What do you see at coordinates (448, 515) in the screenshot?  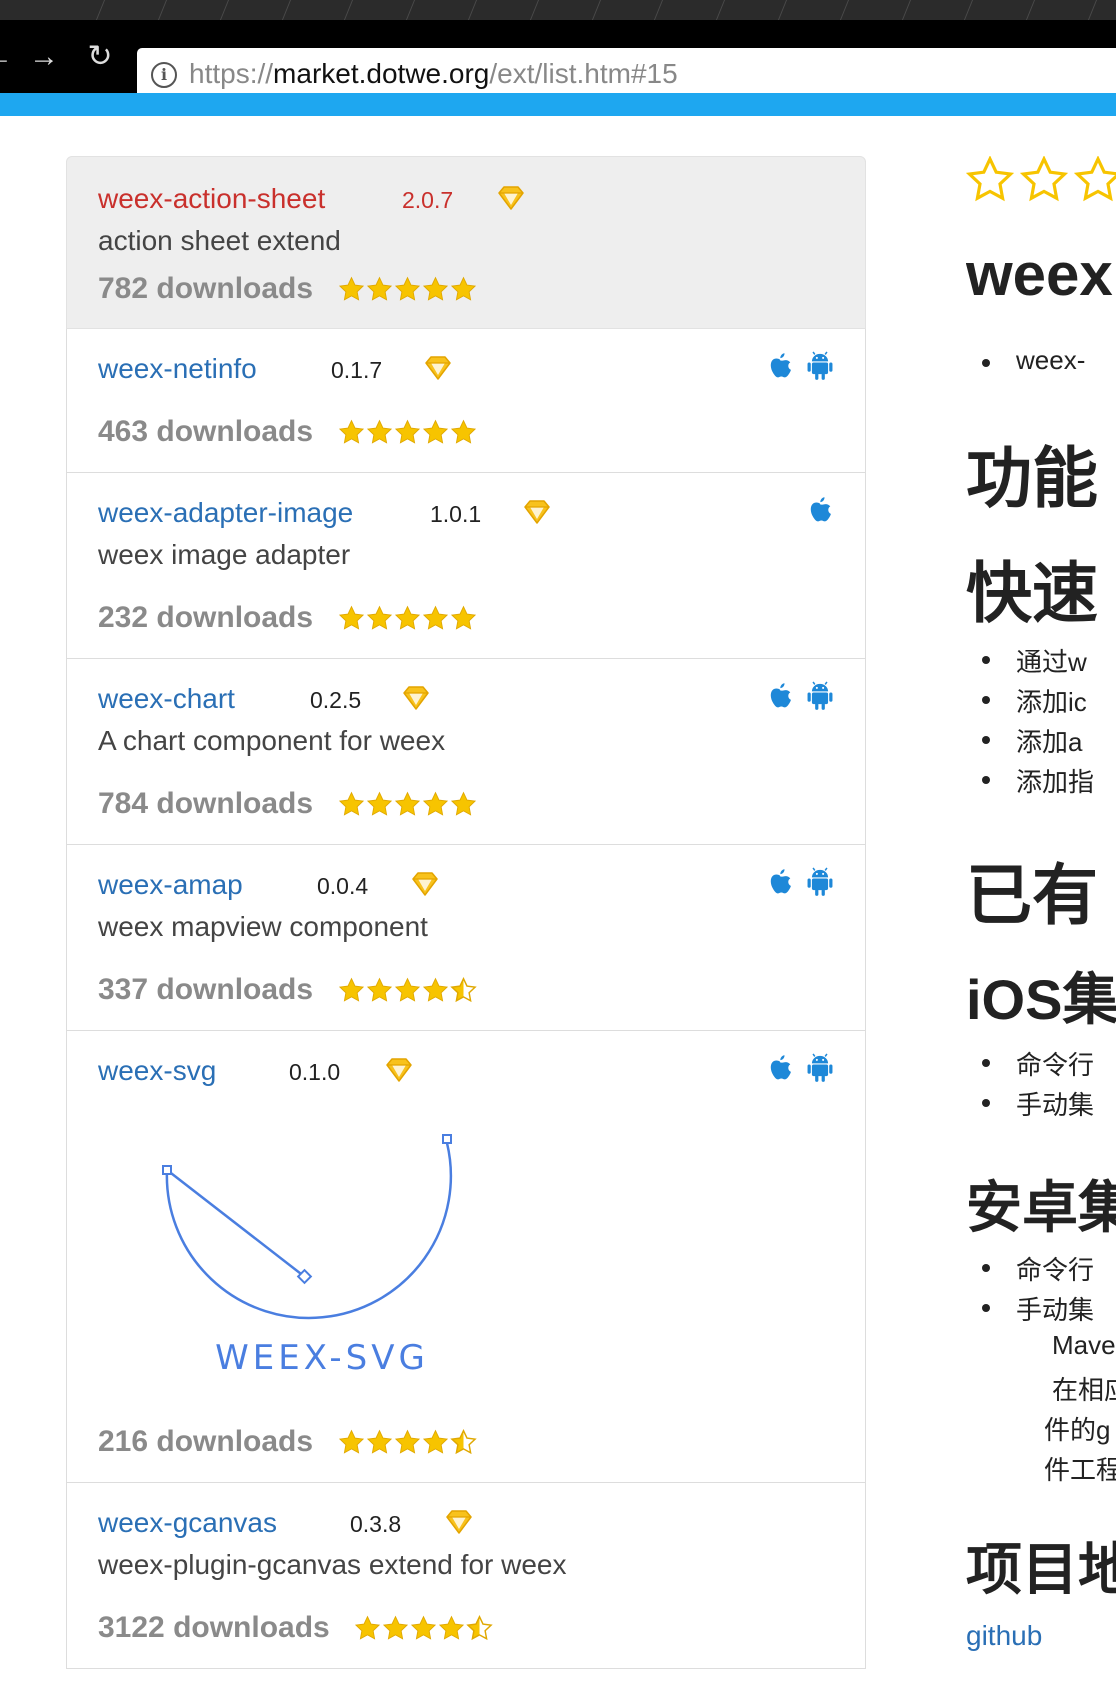 I see `extension-title-row: weex-adapter-image 1.0.1` at bounding box center [448, 515].